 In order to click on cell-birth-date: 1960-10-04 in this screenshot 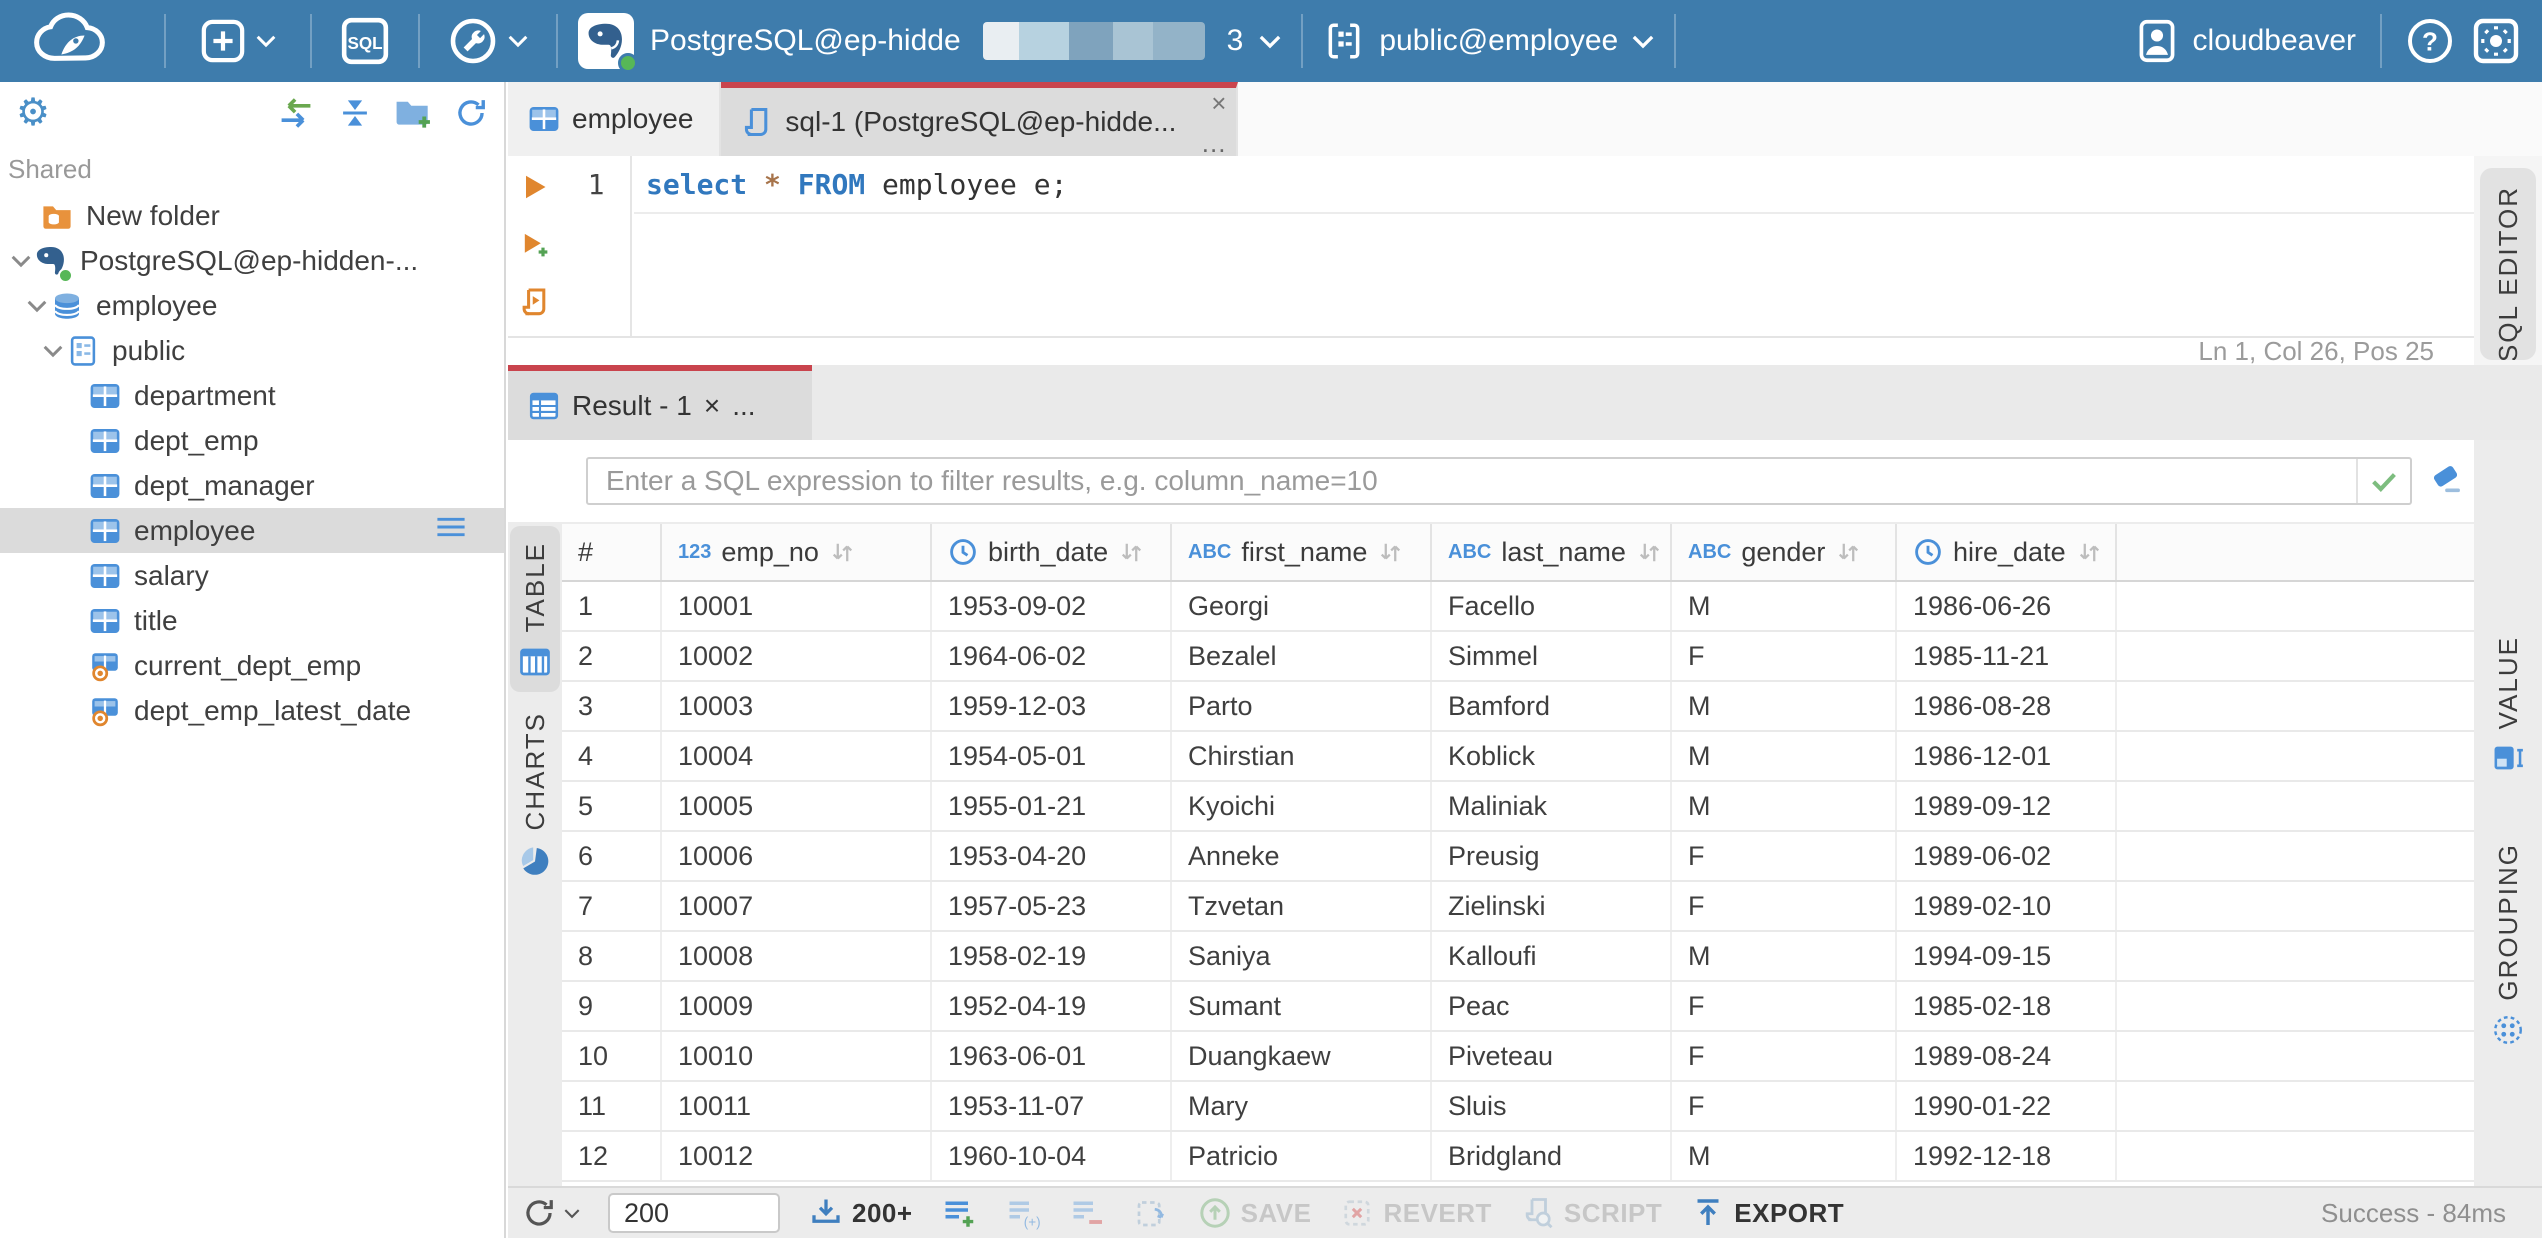, I will do `click(1052, 1156)`.